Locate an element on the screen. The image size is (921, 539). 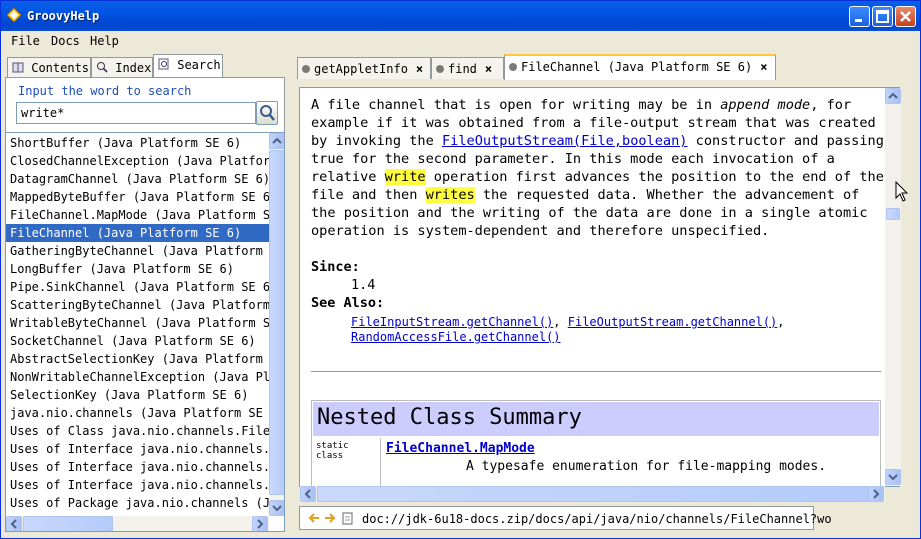
doc-hscrollbar is located at coordinates (592, 494).